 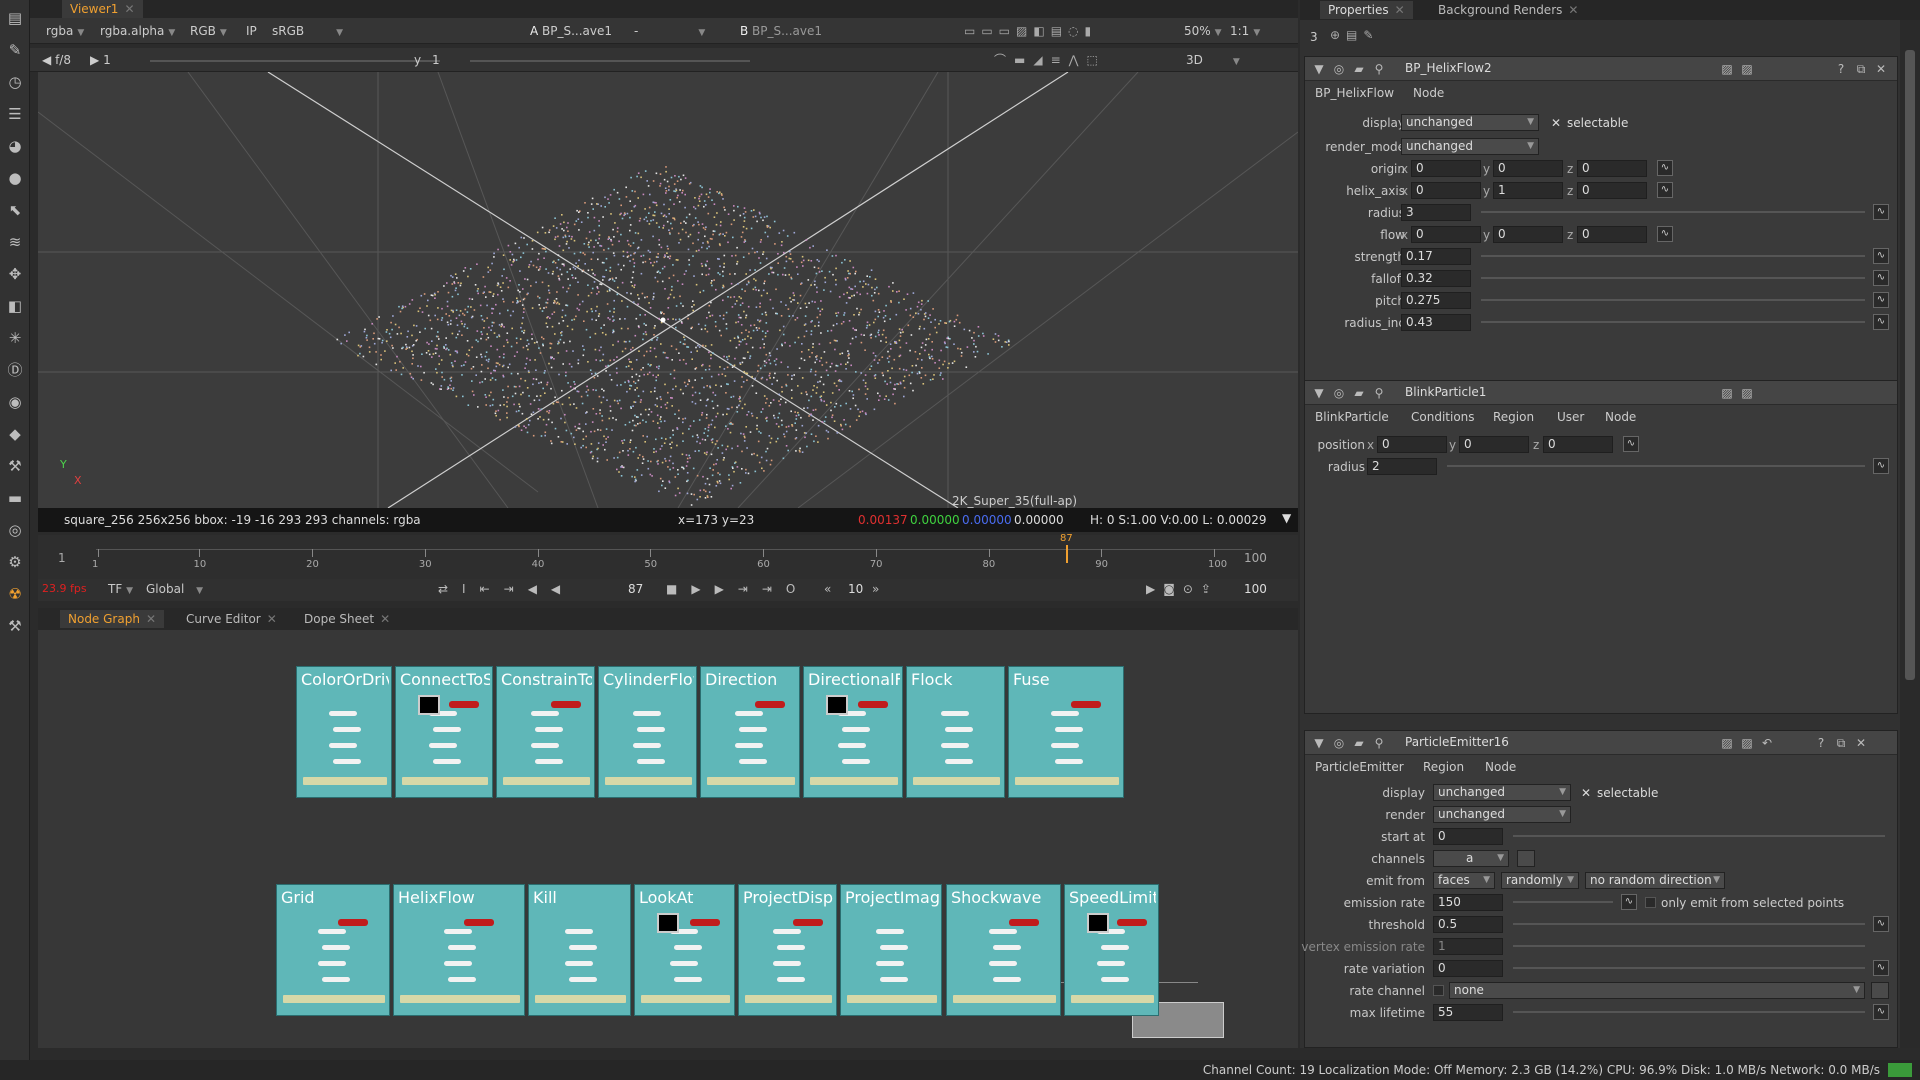 What do you see at coordinates (208, 31) in the screenshot?
I see `display-dropdown: RGB ▼` at bounding box center [208, 31].